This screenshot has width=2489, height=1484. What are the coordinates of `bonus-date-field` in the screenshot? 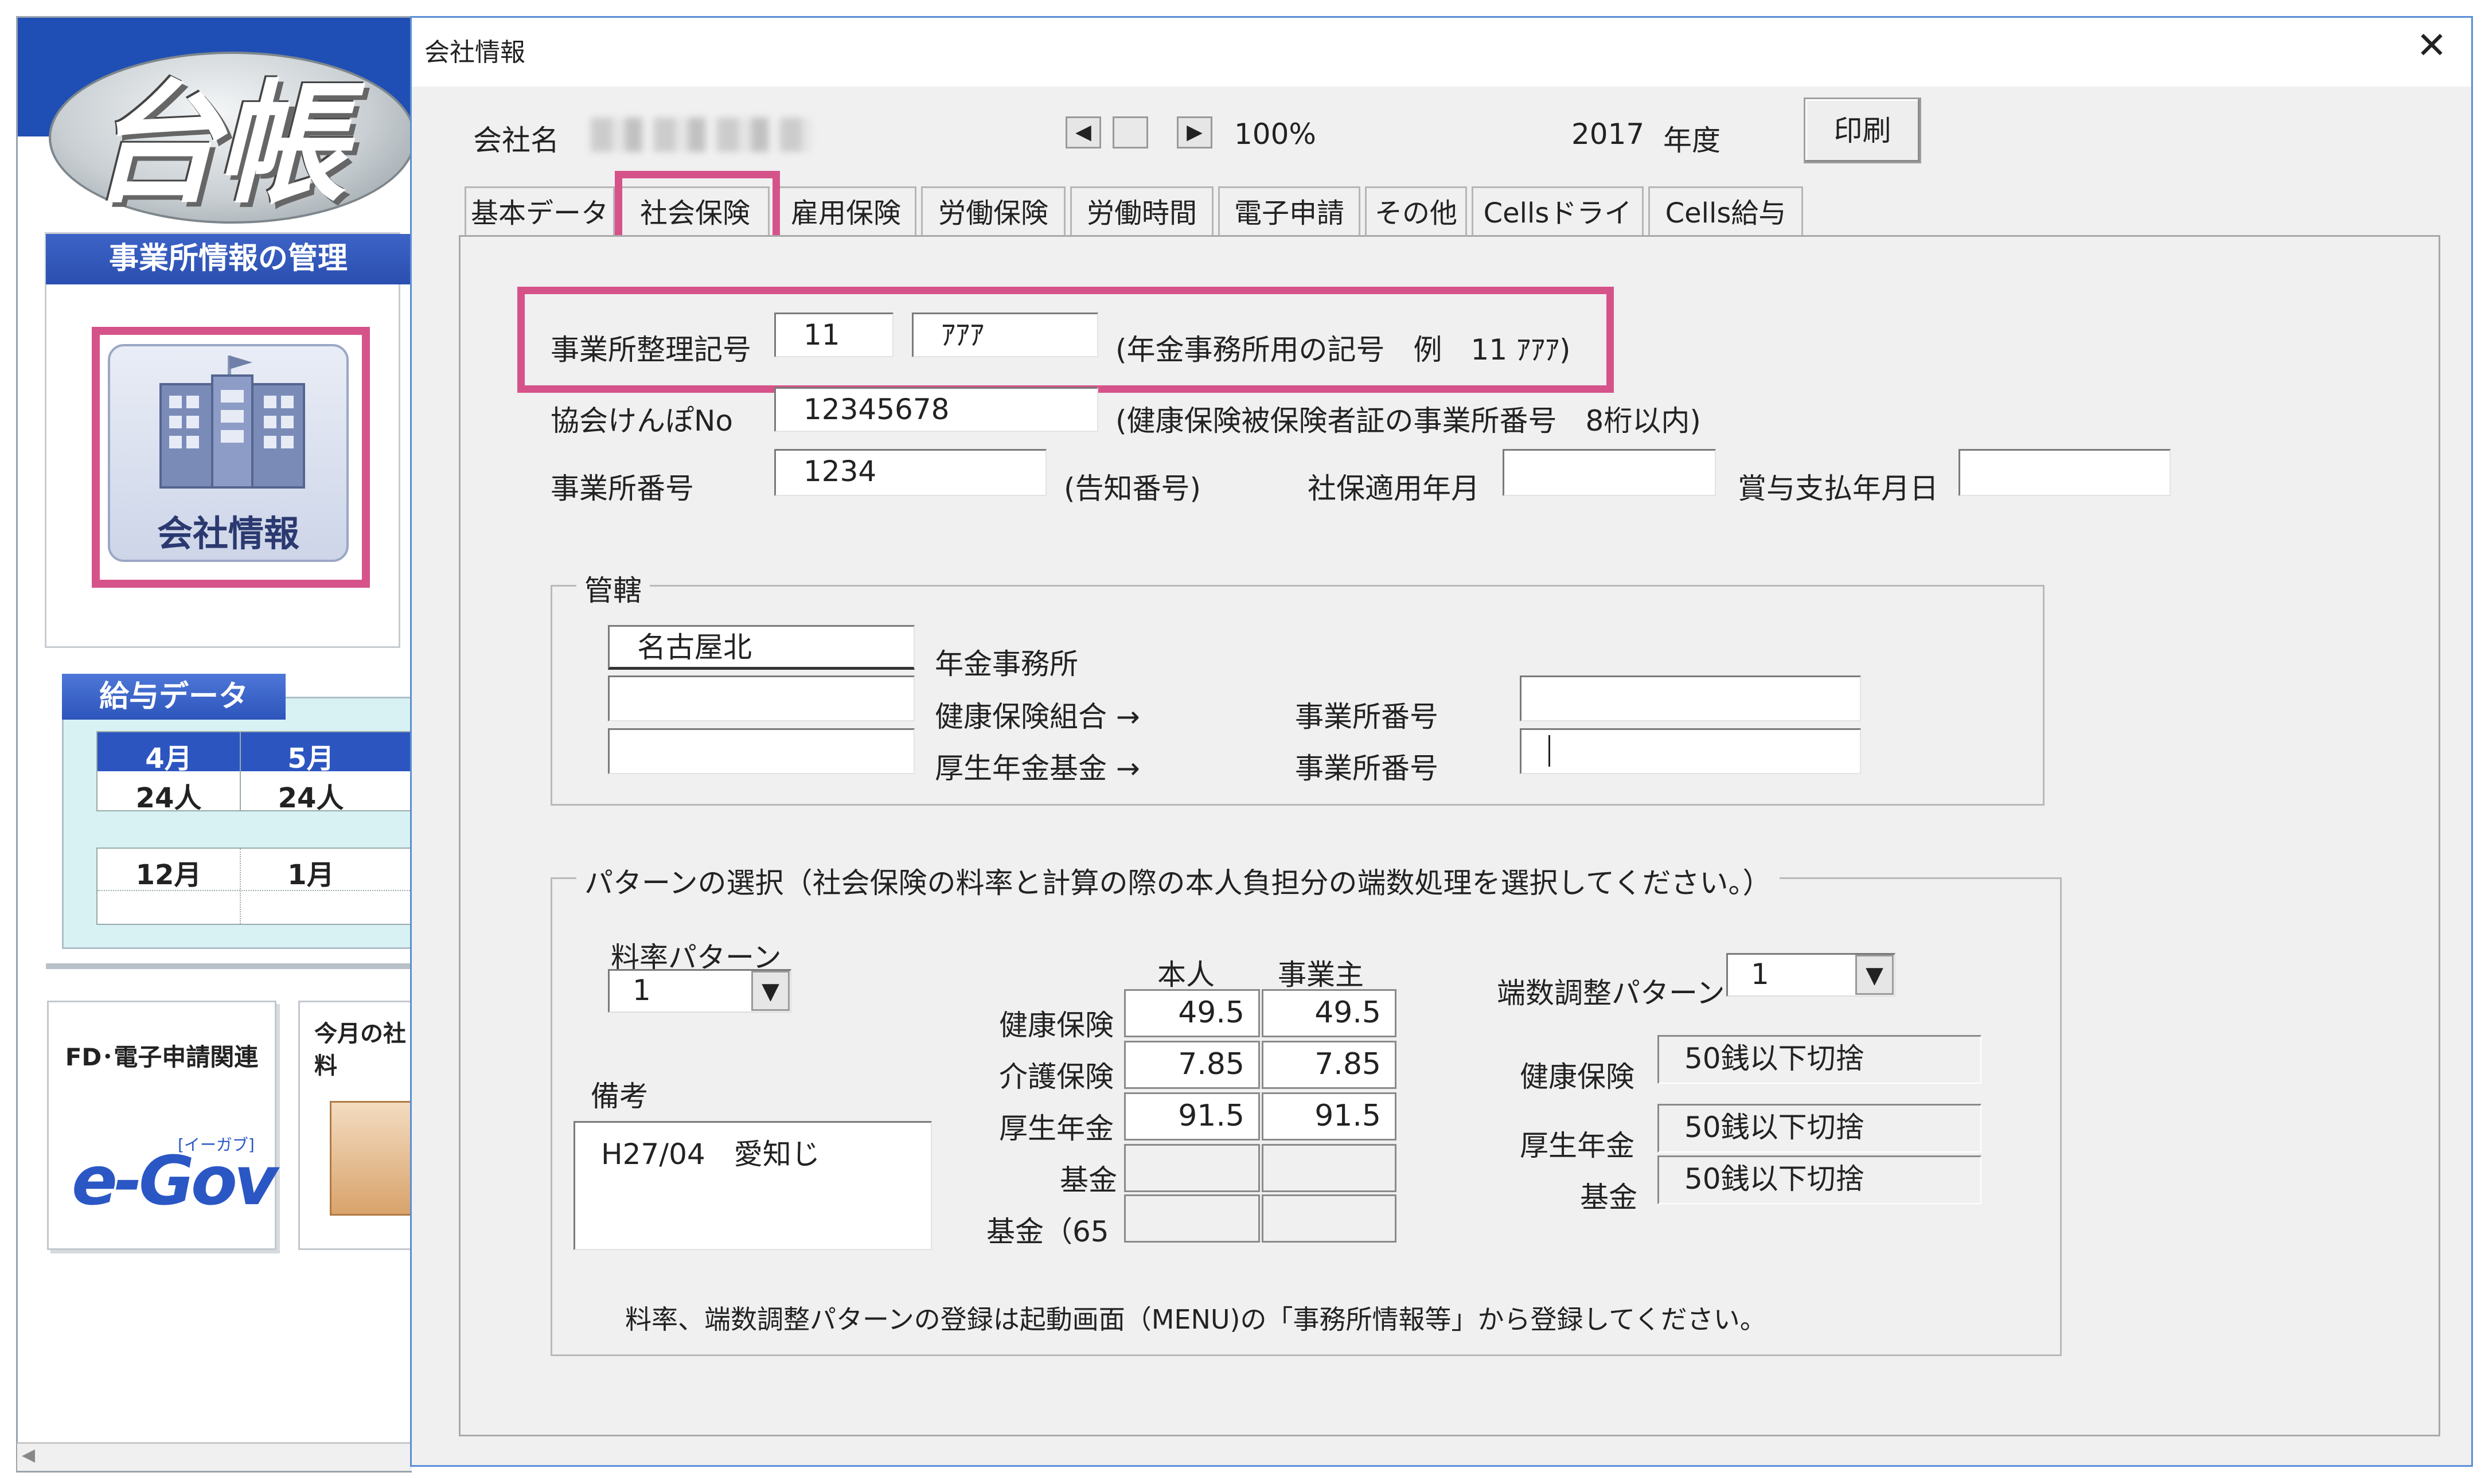 It's located at (2065, 473).